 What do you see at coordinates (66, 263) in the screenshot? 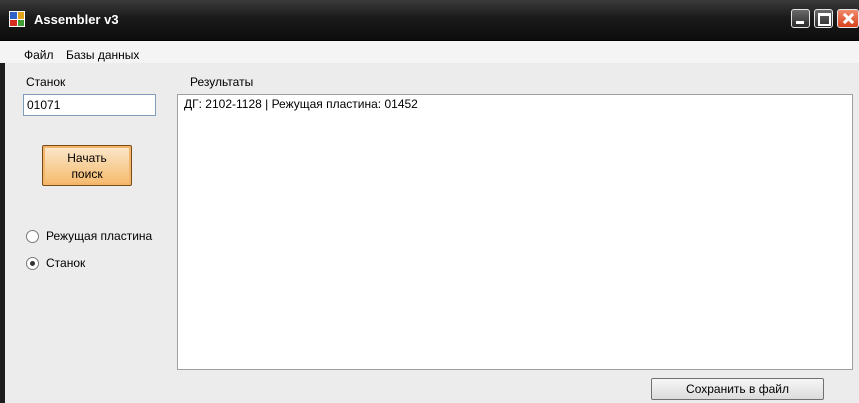
I see `radio-label: Станок` at bounding box center [66, 263].